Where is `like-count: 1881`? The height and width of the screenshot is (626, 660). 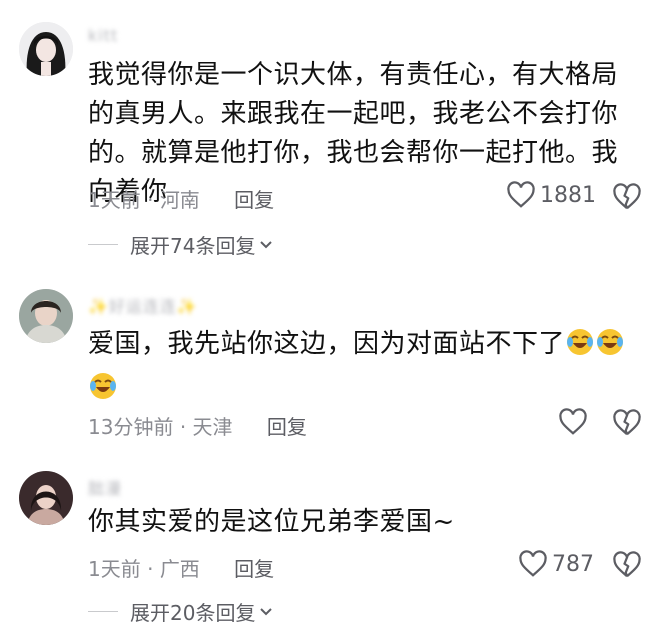 like-count: 1881 is located at coordinates (568, 195).